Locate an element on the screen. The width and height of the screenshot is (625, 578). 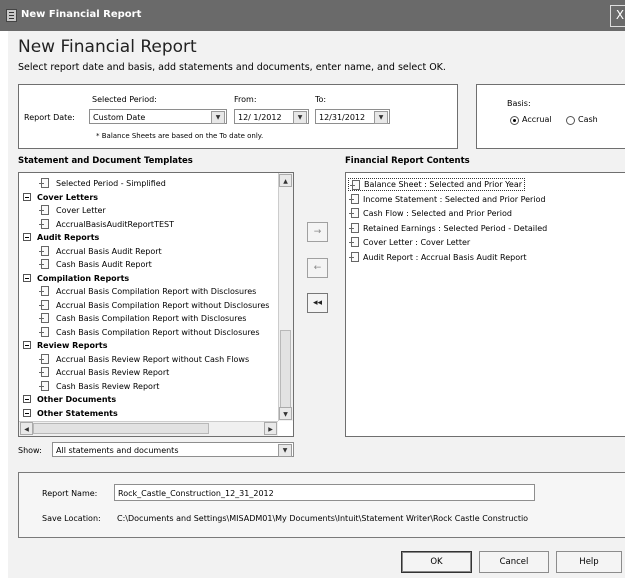
ok-button: OK is located at coordinates (436, 562).